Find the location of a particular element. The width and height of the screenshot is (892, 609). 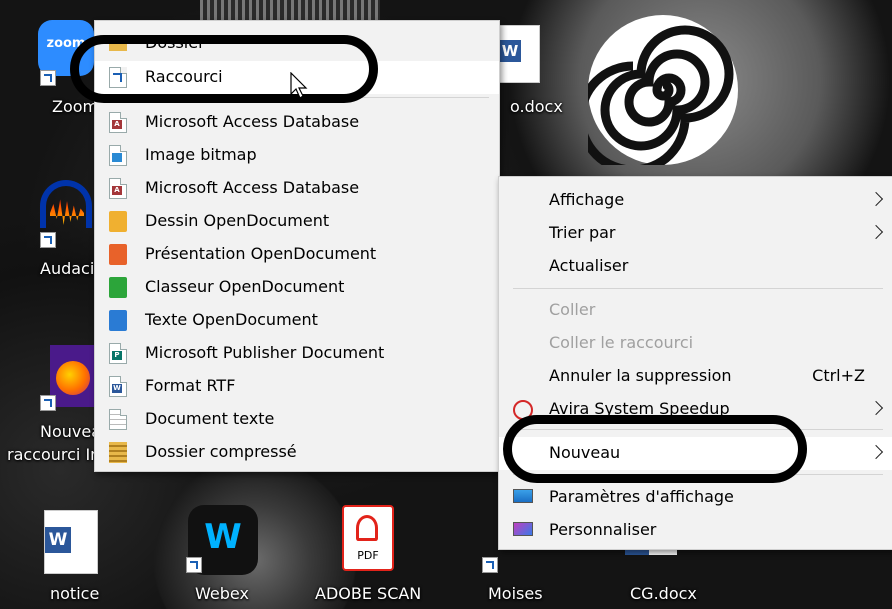

mouse-cursor-icon is located at coordinates (299, 85).